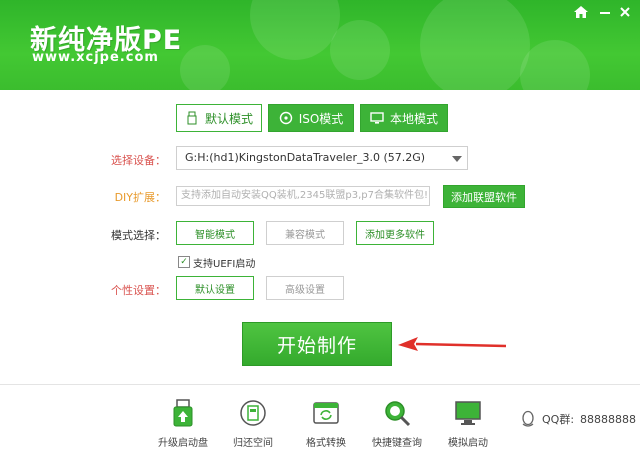  What do you see at coordinates (578, 419) in the screenshot?
I see `qq-group: QQ群: 88888888` at bounding box center [578, 419].